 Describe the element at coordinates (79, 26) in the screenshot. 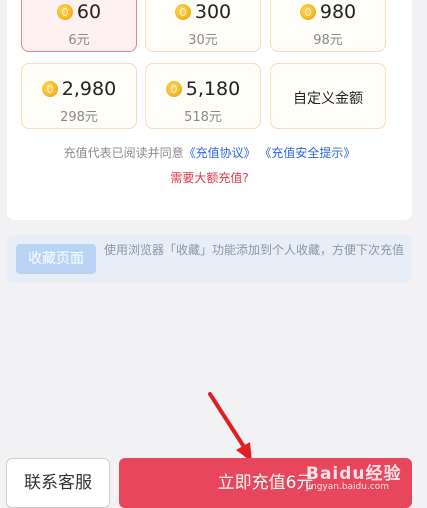

I see `recharge-option-60: 60 6元` at that location.